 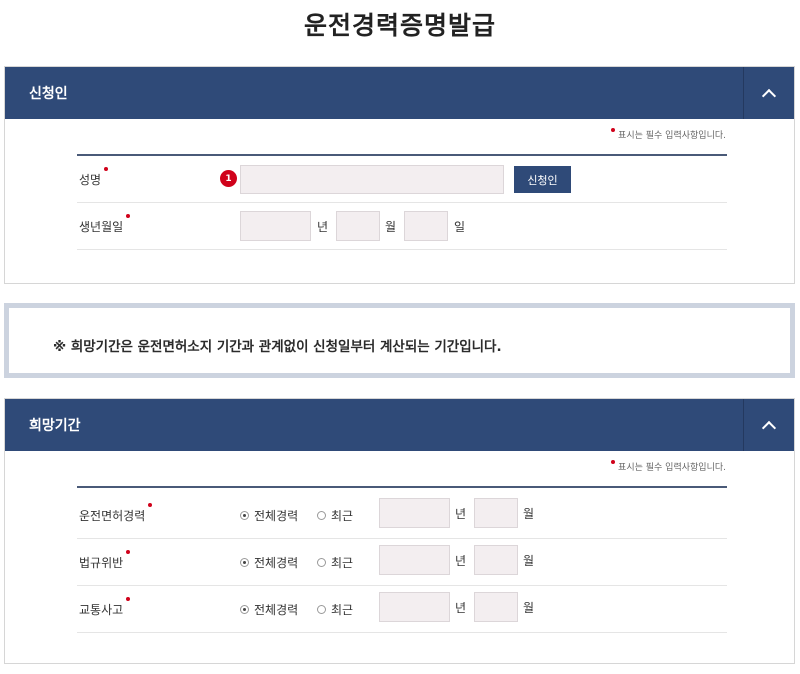 What do you see at coordinates (323, 227) in the screenshot?
I see `birth-year-unit: 년` at bounding box center [323, 227].